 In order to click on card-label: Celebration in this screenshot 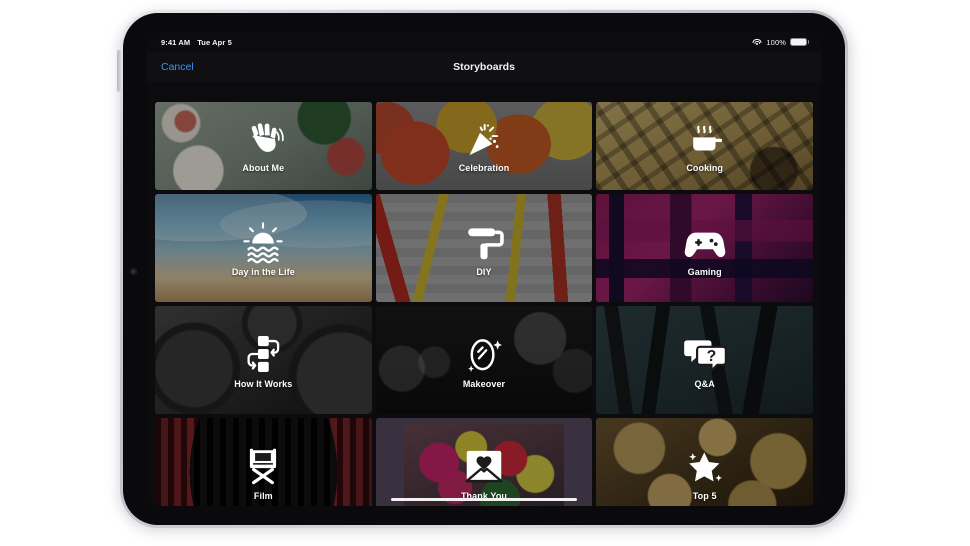, I will do `click(484, 168)`.